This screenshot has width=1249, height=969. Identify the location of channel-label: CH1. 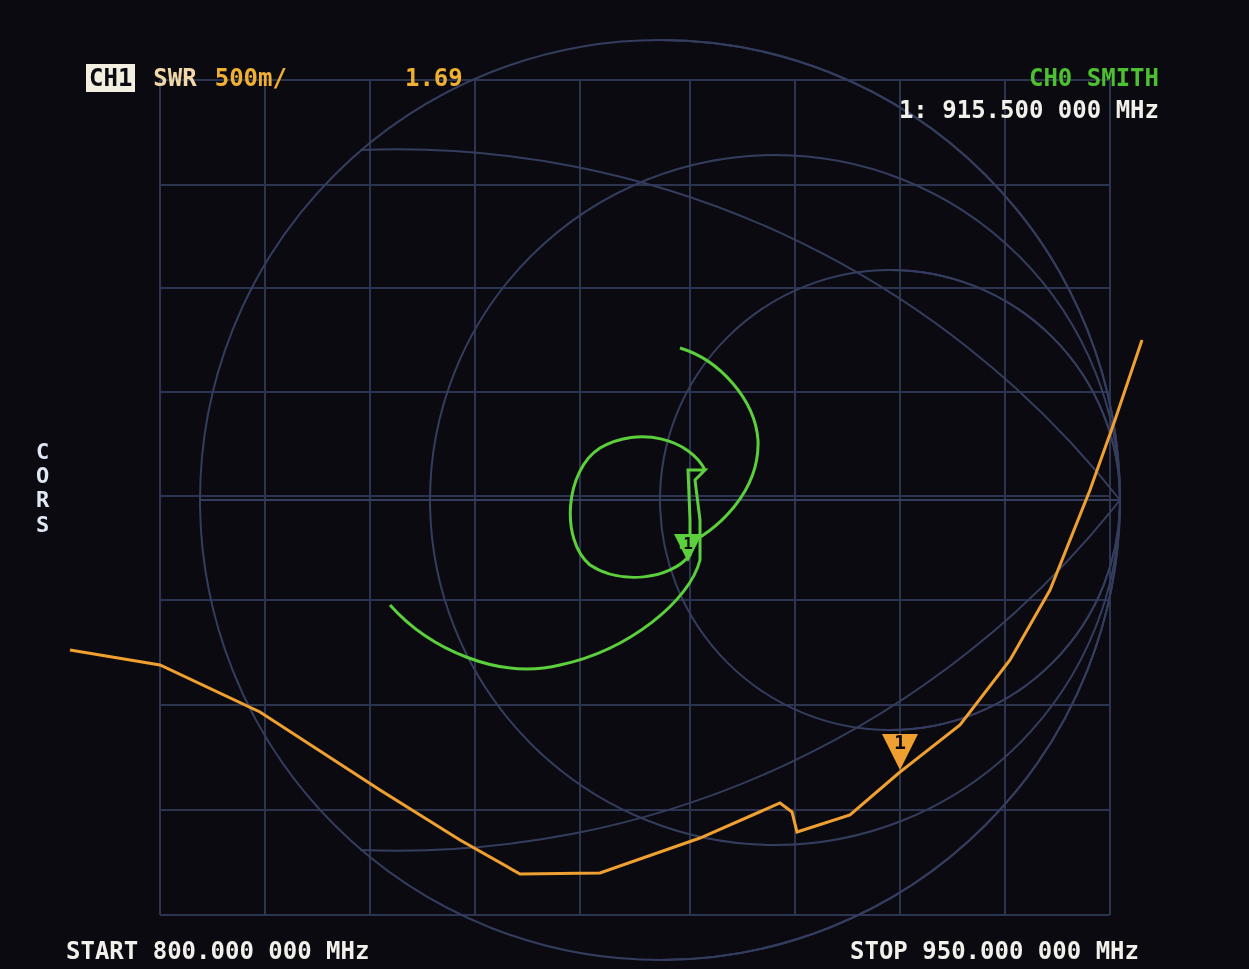
(111, 78).